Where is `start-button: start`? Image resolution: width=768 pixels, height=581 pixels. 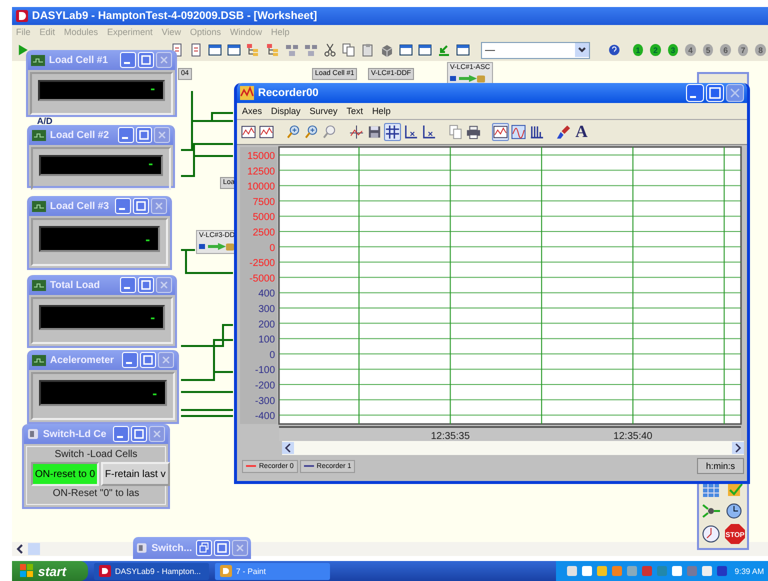 start-button: start is located at coordinates (50, 571).